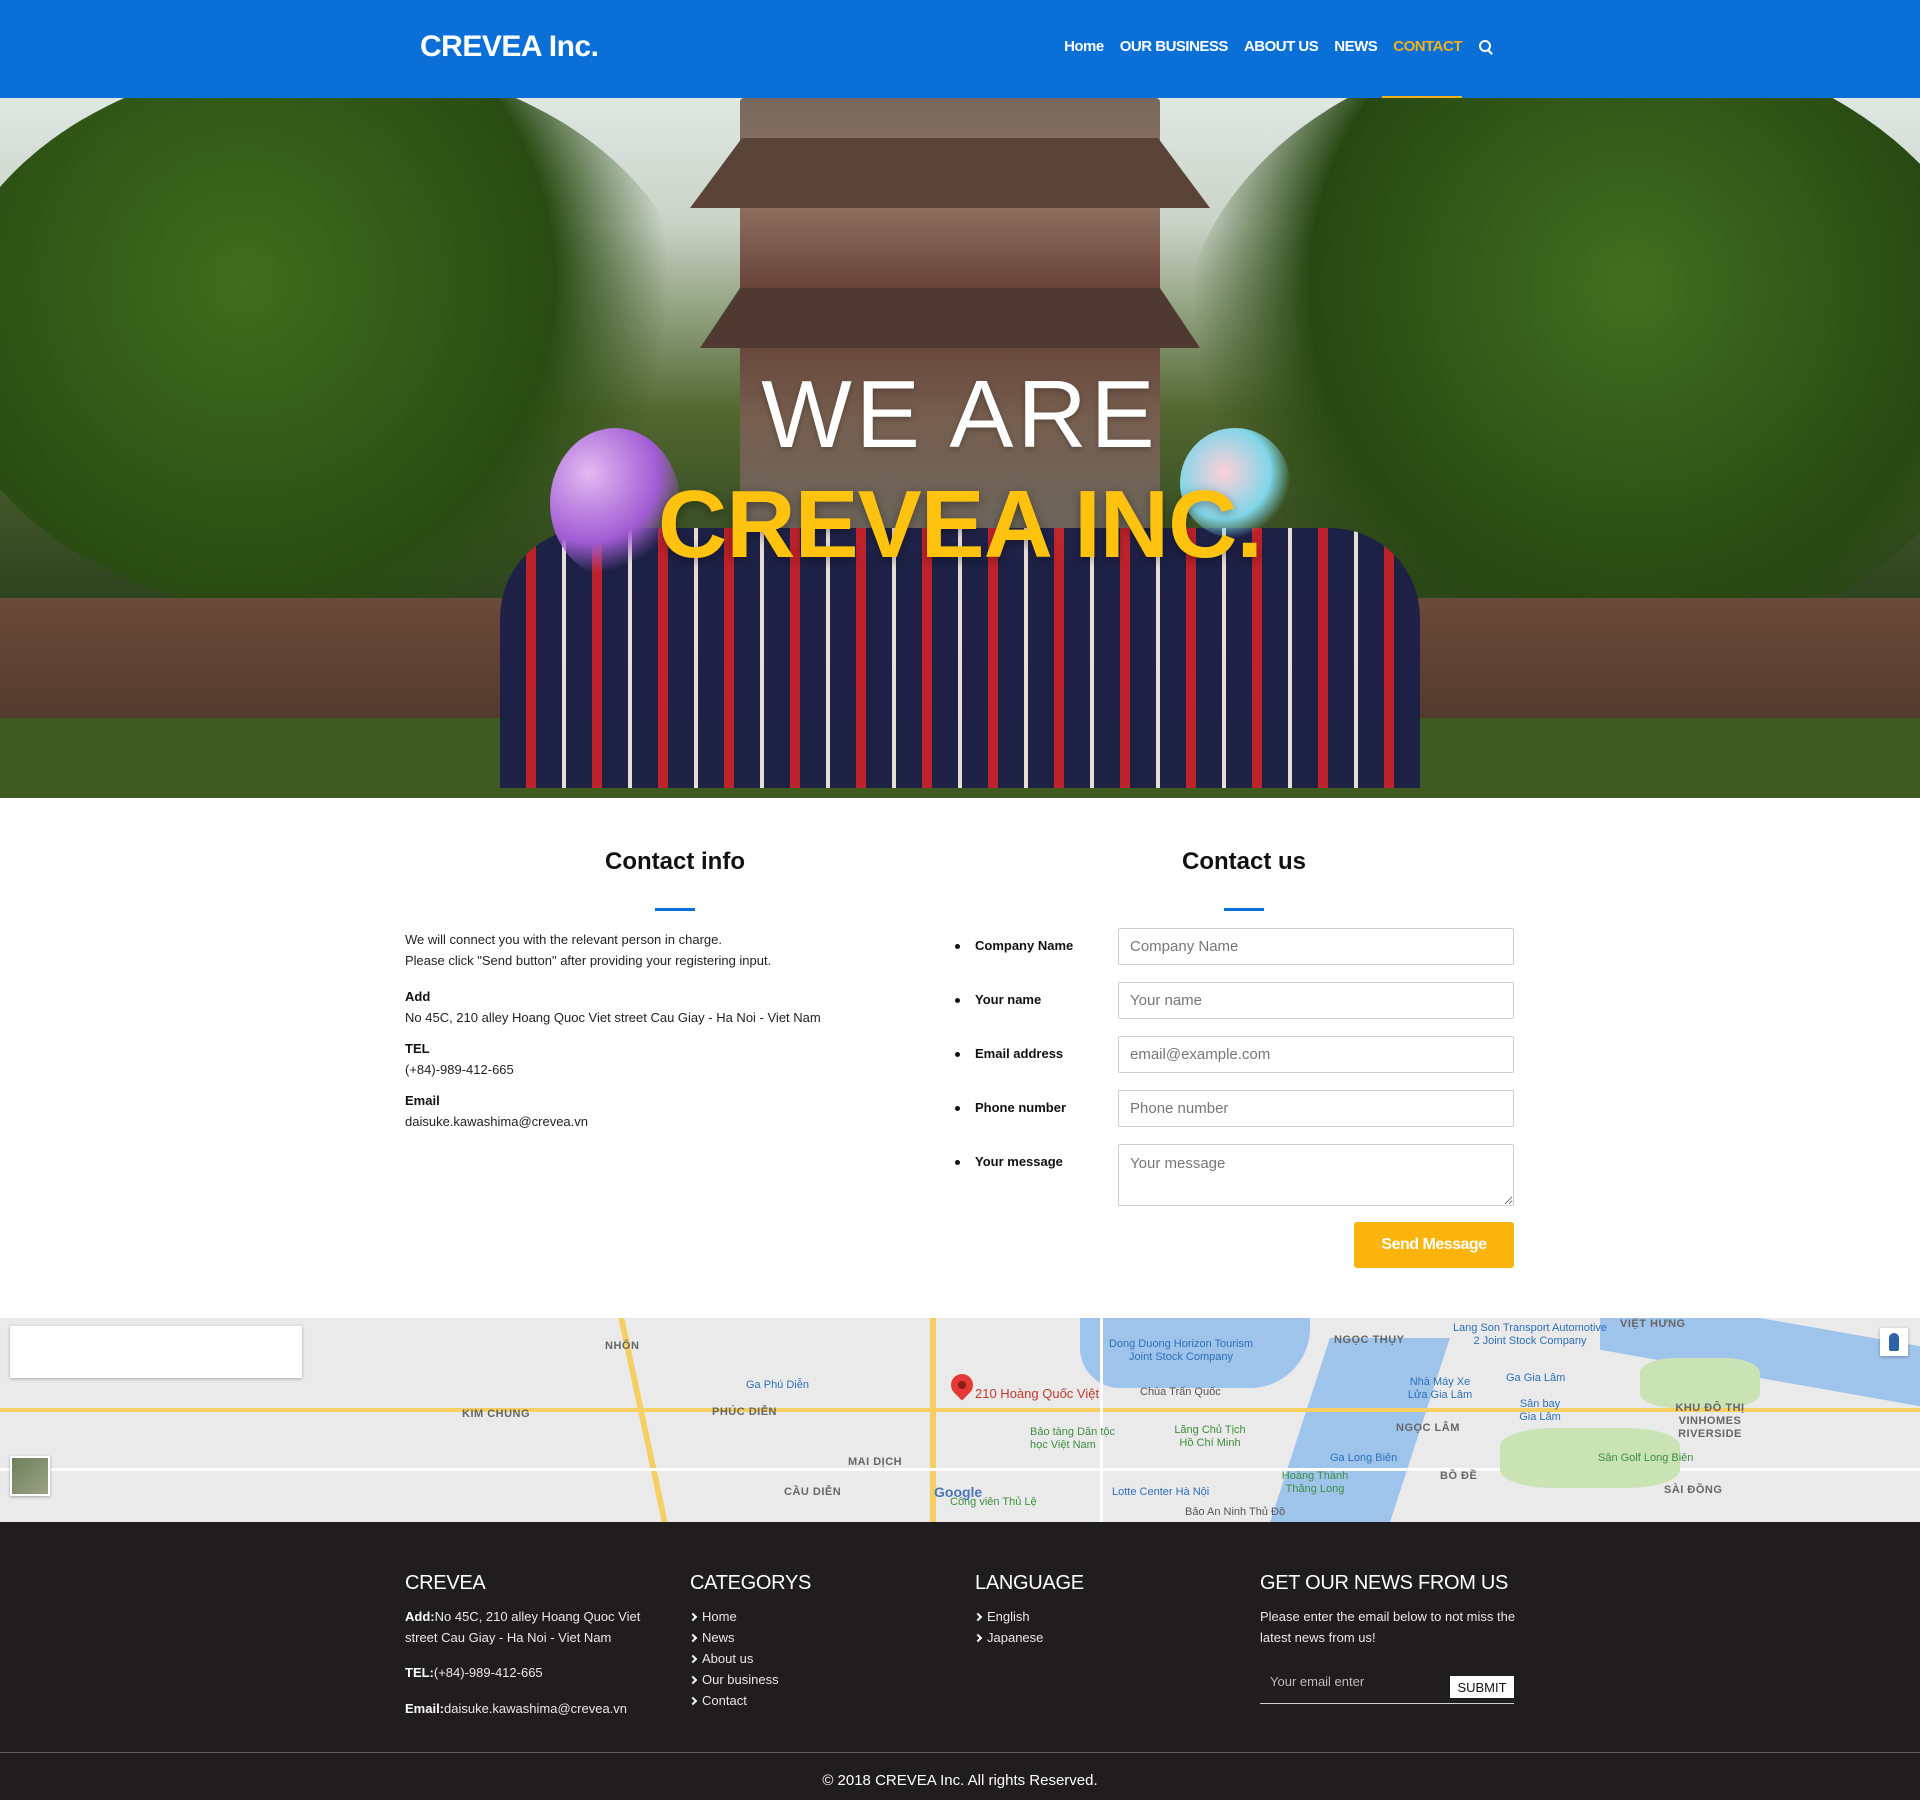 The width and height of the screenshot is (1920, 1800). I want to click on footer-email-label: Email:, so click(425, 1708).